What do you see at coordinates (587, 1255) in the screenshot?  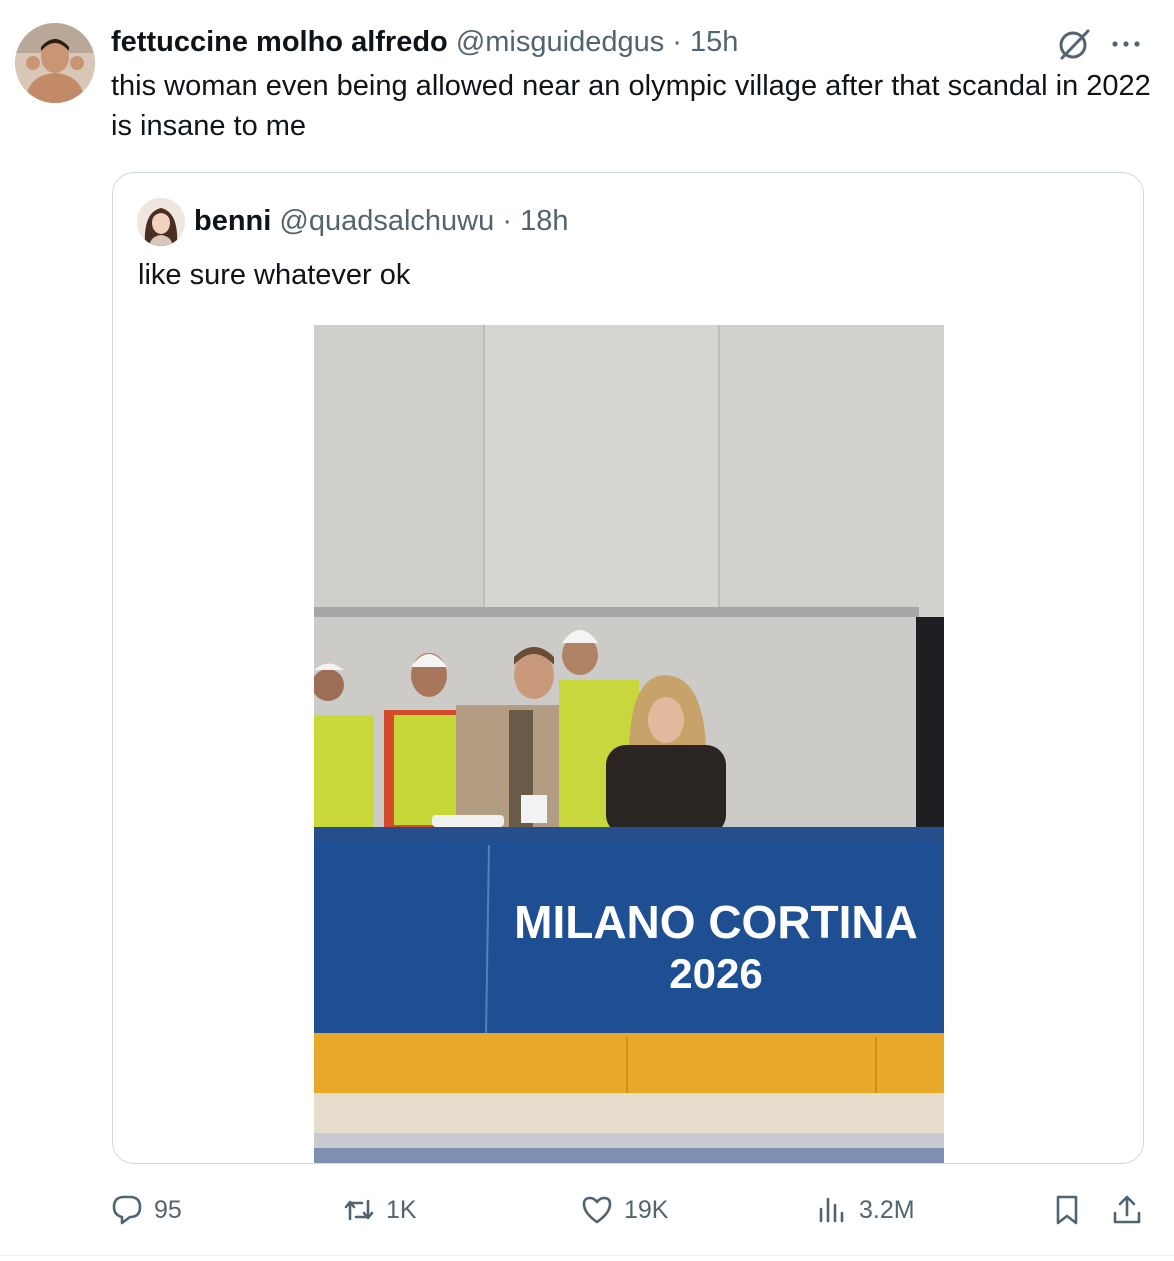 I see `bottom-divider` at bounding box center [587, 1255].